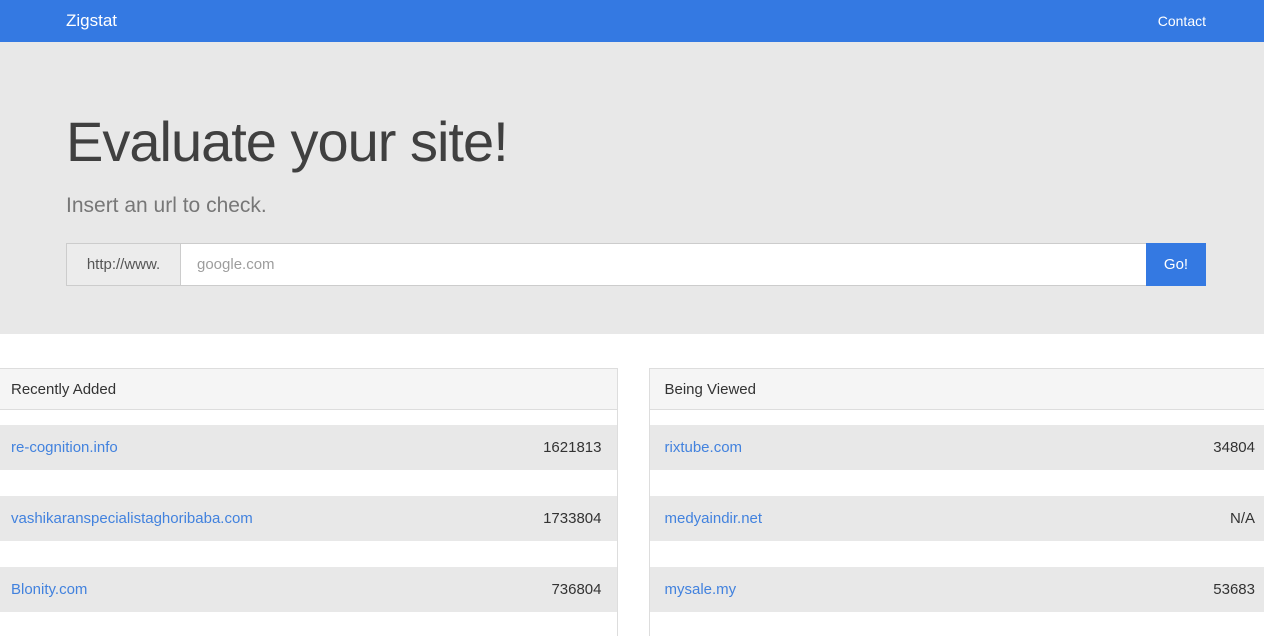 The width and height of the screenshot is (1264, 636). What do you see at coordinates (714, 518) in the screenshot?
I see `site-link: medyaindir.net` at bounding box center [714, 518].